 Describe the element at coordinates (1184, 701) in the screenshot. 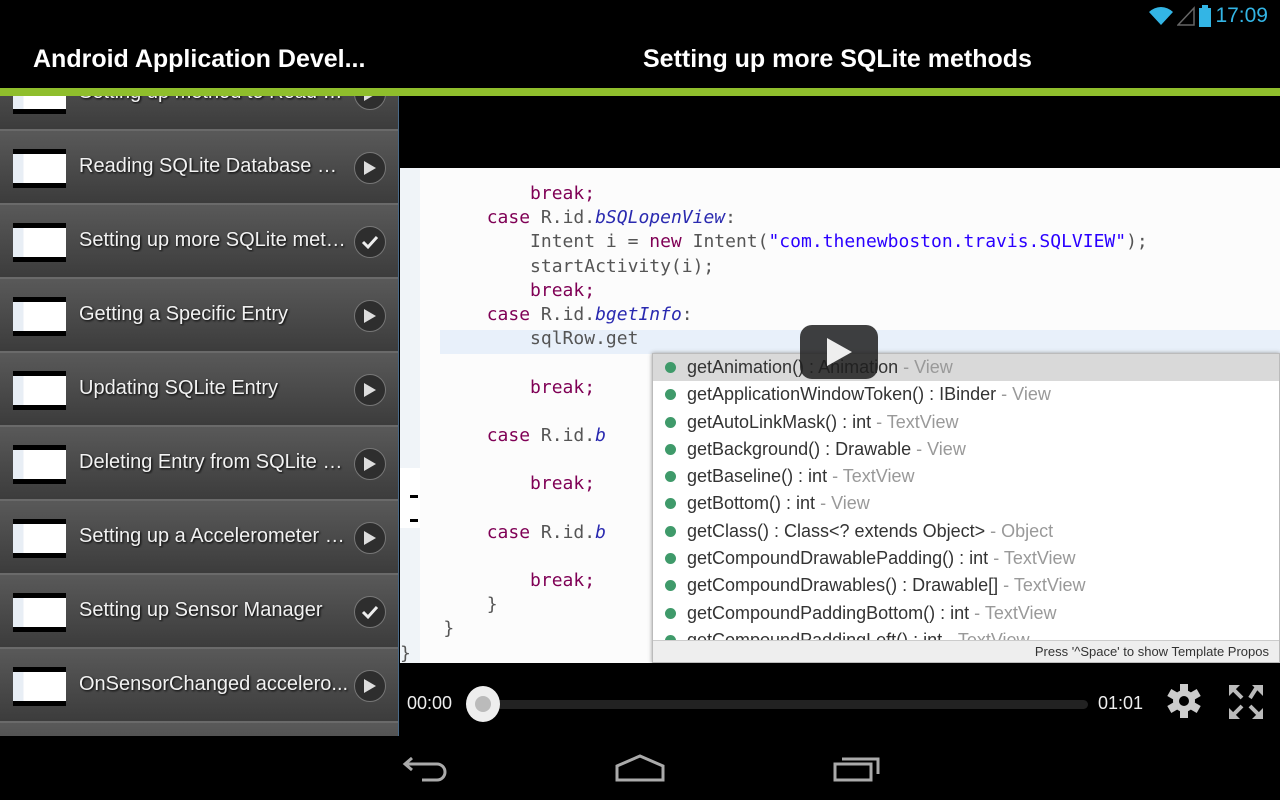

I see `gear-icon` at that location.